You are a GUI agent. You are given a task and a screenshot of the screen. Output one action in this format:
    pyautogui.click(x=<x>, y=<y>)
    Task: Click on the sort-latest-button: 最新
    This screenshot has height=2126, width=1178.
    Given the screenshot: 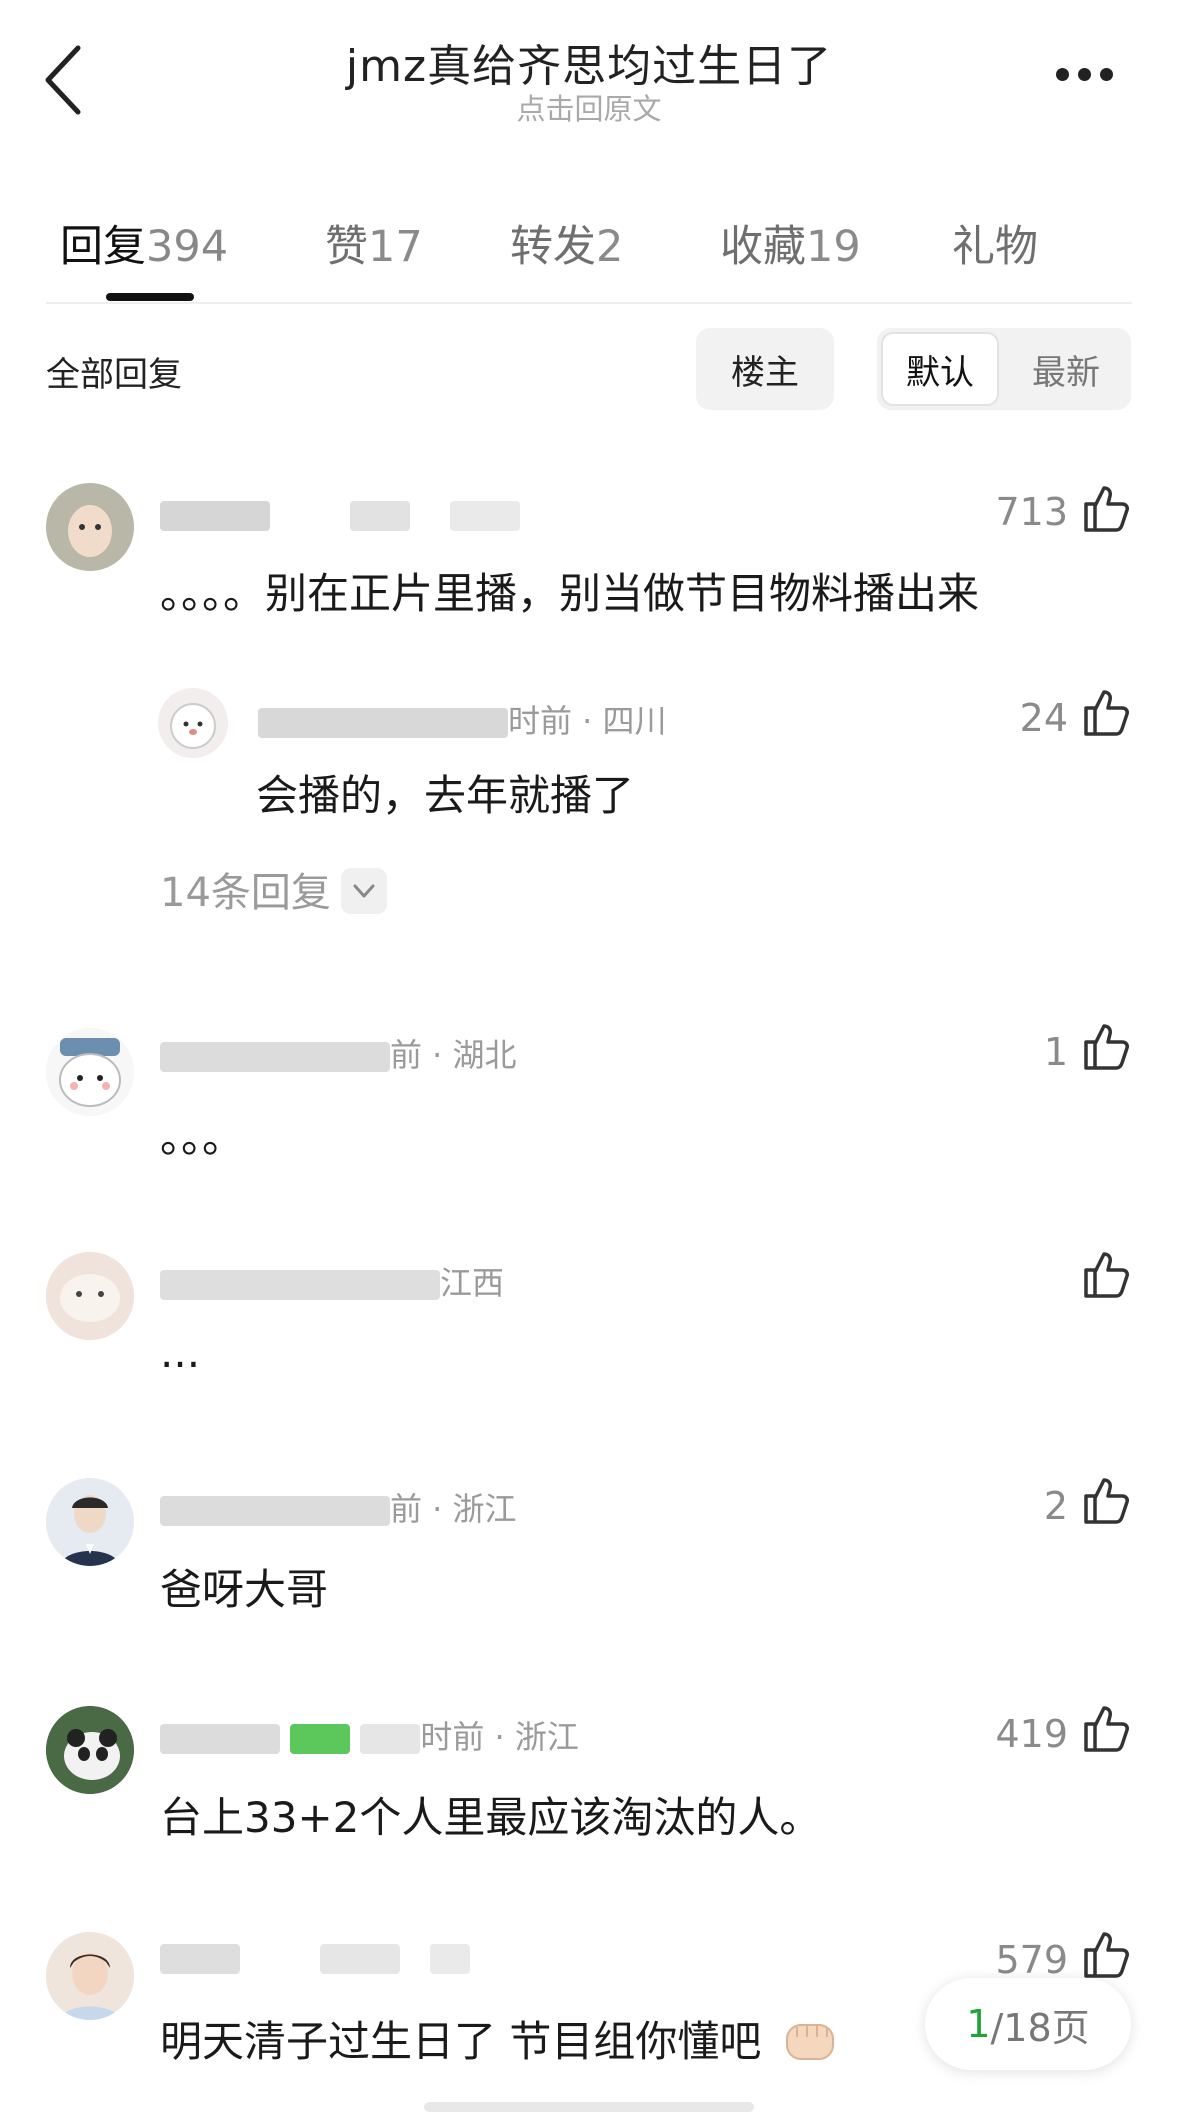 What is the action you would take?
    pyautogui.click(x=1066, y=369)
    